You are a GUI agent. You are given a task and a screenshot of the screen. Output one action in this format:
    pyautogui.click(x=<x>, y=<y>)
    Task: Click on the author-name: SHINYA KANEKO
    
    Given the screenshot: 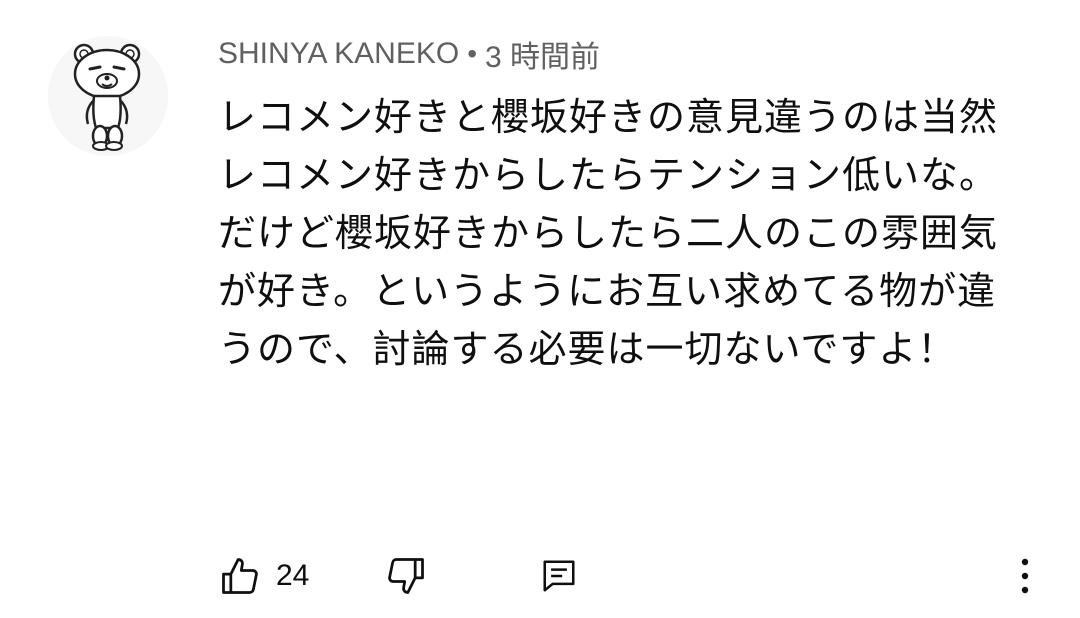 What is the action you would take?
    pyautogui.click(x=338, y=54)
    